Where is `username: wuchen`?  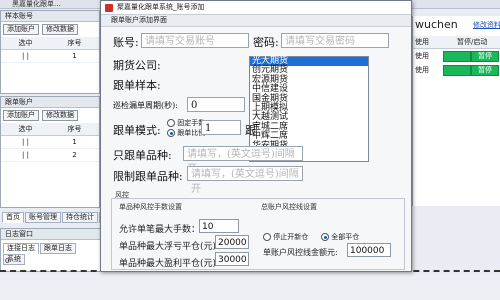 username: wuchen is located at coordinates (436, 24).